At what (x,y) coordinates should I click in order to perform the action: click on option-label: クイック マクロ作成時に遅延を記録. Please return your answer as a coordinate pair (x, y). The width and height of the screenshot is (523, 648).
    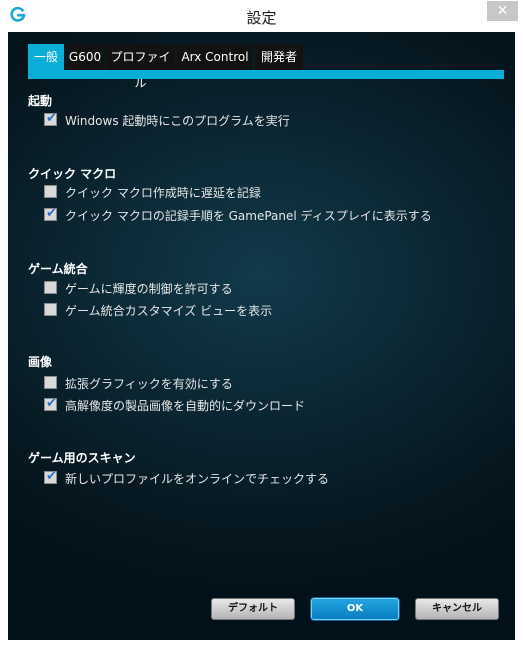
    Looking at the image, I should click on (163, 193).